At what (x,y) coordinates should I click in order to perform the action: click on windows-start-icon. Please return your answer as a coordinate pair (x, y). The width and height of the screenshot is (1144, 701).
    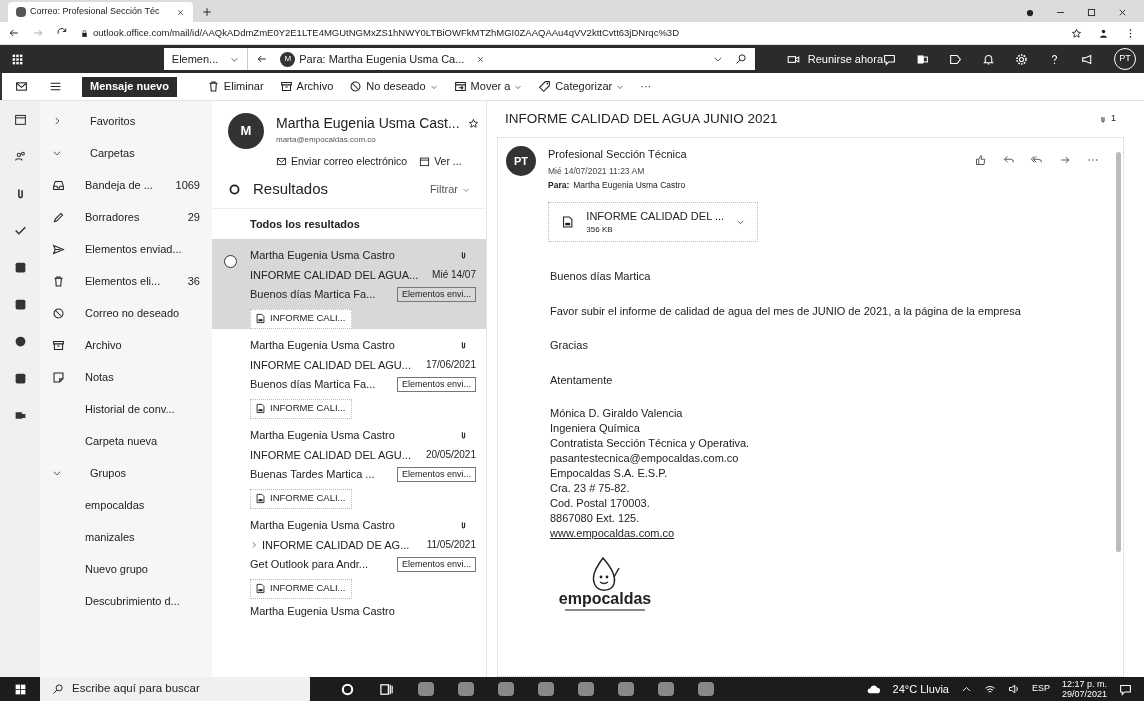
    Looking at the image, I should click on (20, 689).